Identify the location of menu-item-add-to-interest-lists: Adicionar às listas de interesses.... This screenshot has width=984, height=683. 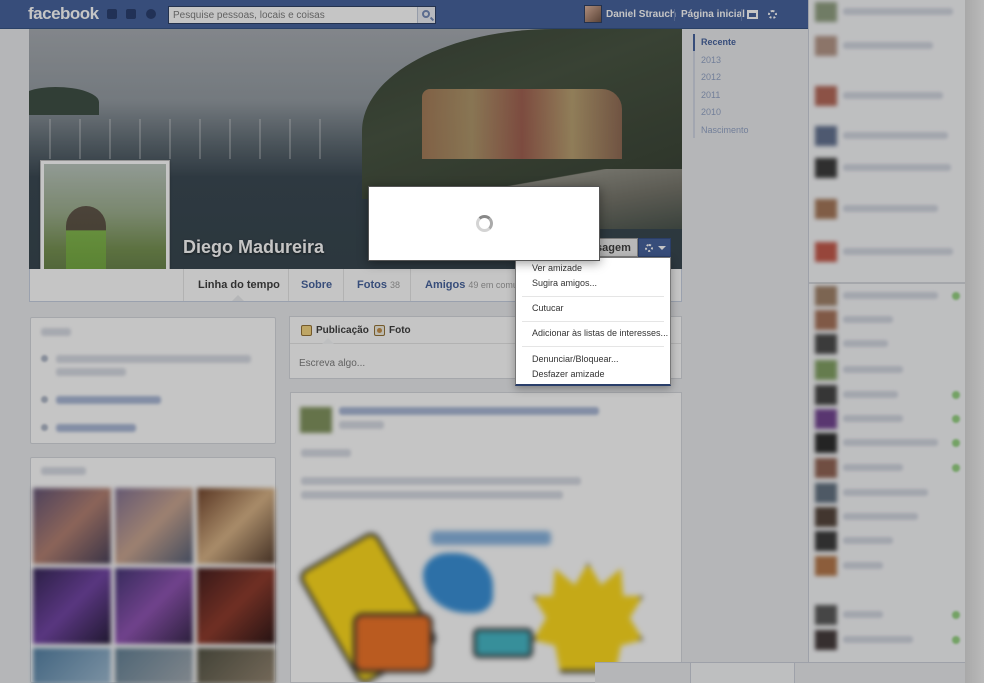
(593, 333).